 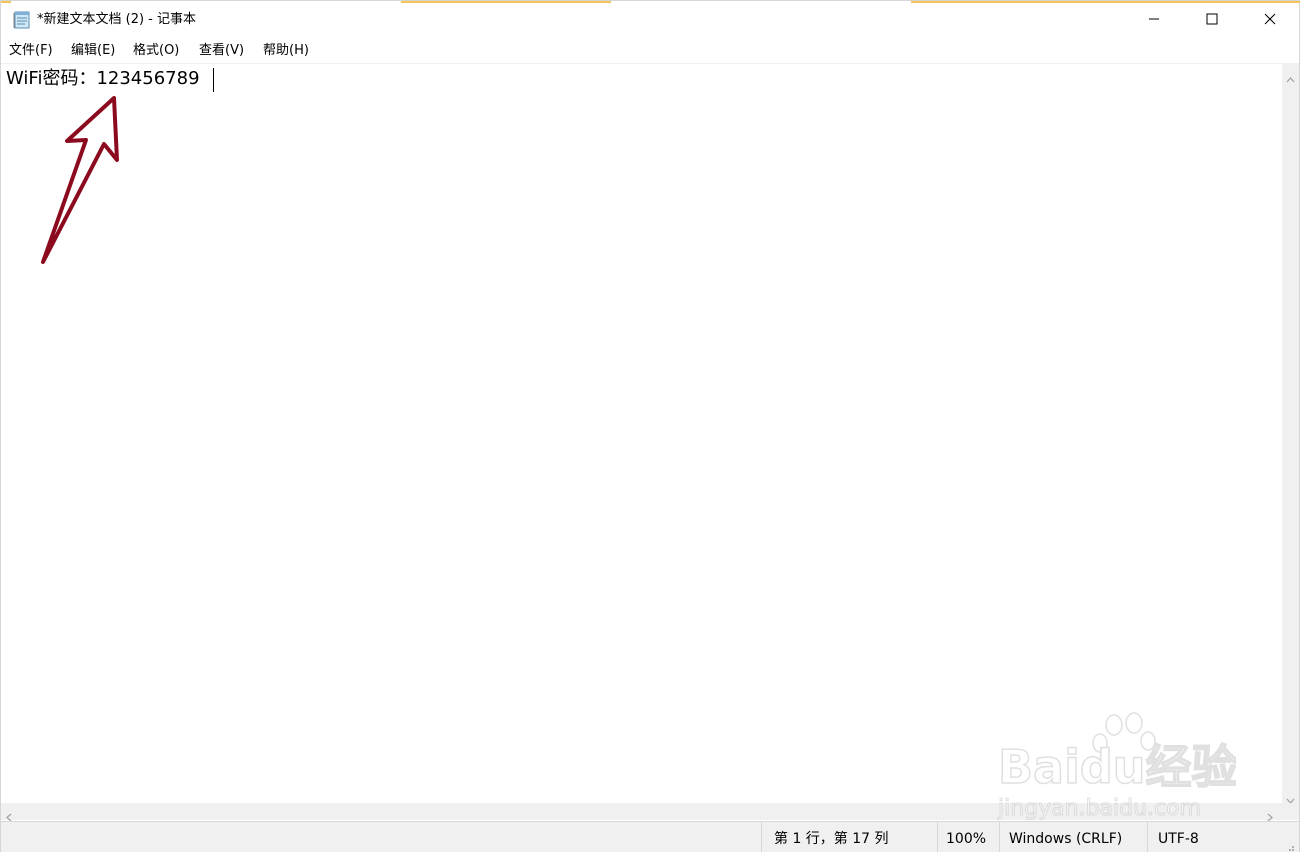 I want to click on scroll-up-icon, so click(x=1290, y=77).